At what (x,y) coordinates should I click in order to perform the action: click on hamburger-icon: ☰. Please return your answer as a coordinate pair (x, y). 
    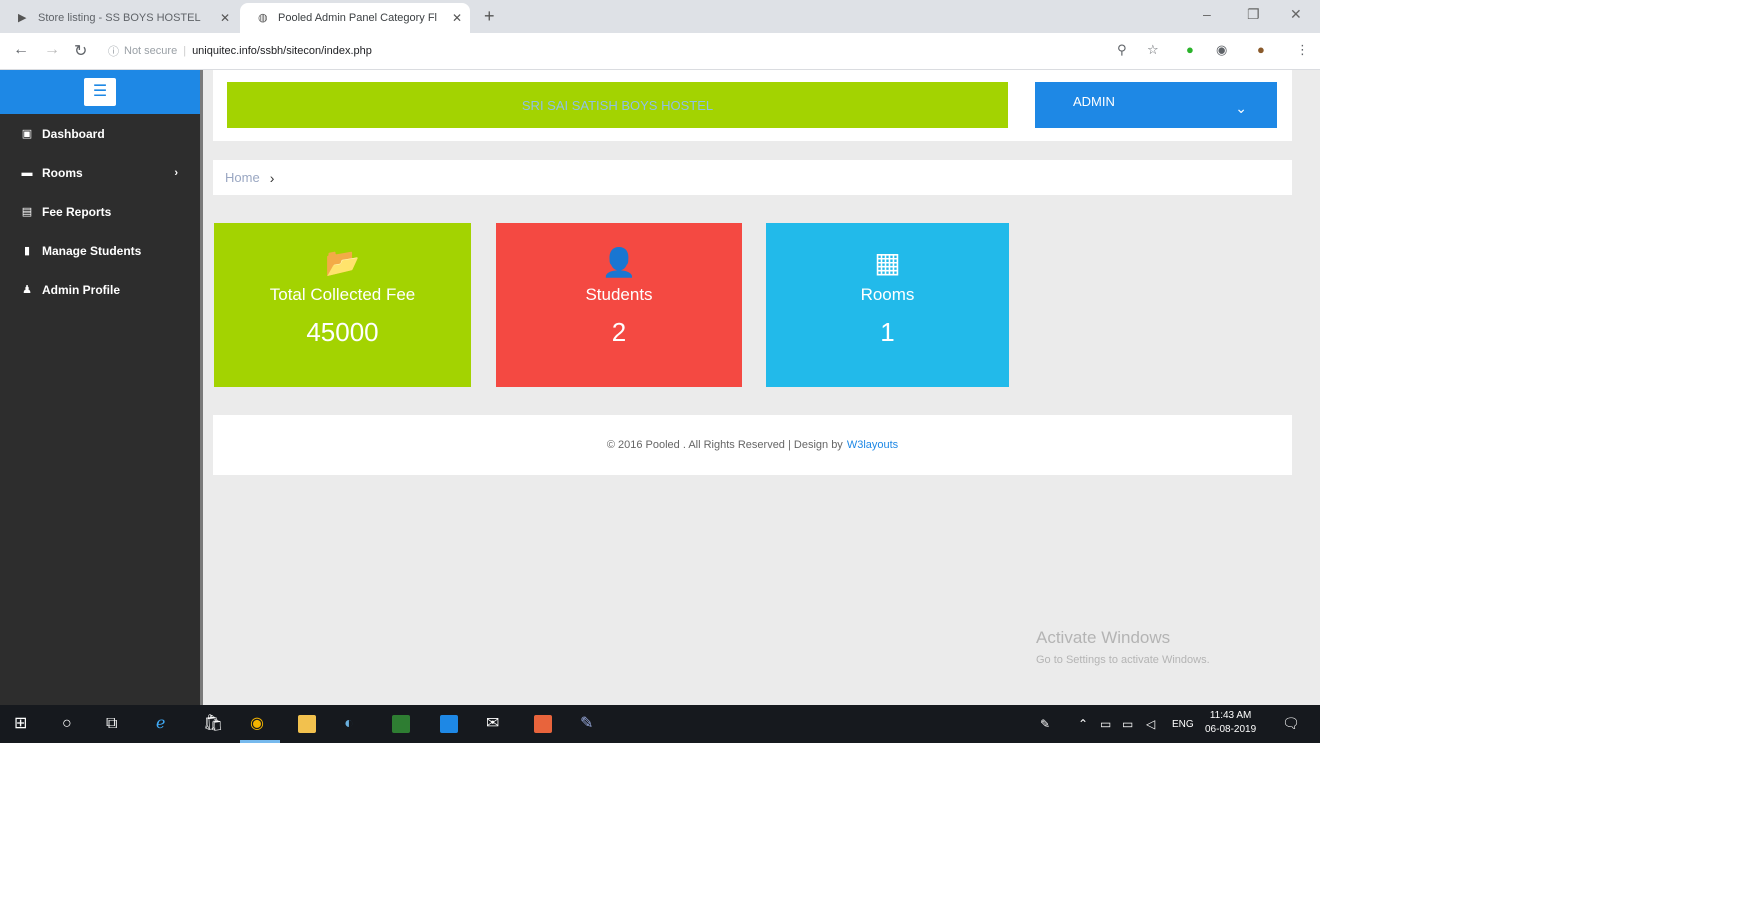
    Looking at the image, I should click on (100, 91).